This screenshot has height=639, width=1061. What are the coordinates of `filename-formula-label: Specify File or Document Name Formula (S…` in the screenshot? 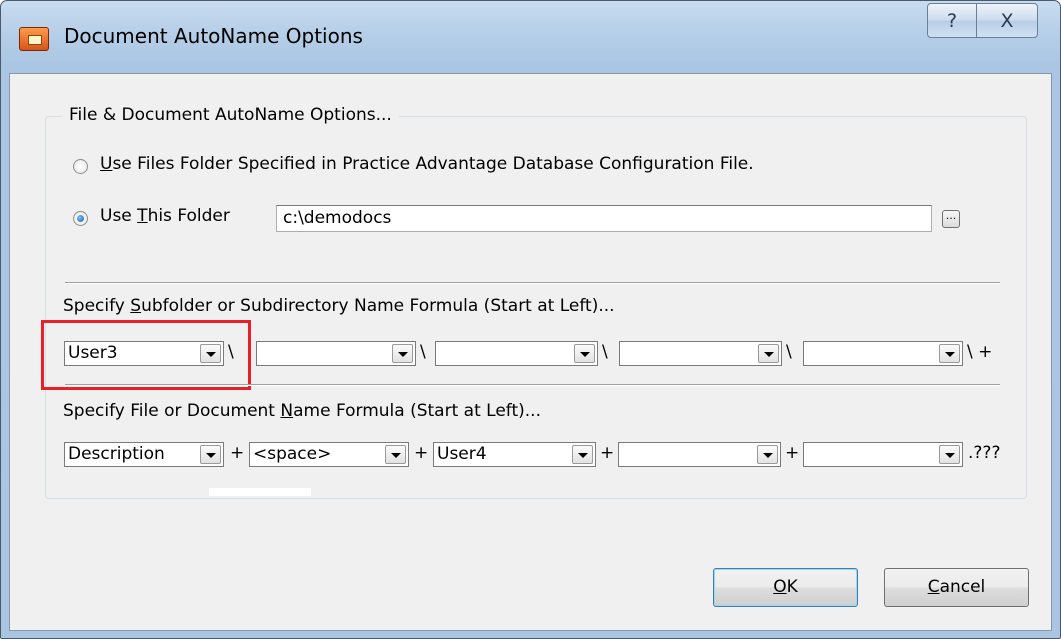 It's located at (302, 411).